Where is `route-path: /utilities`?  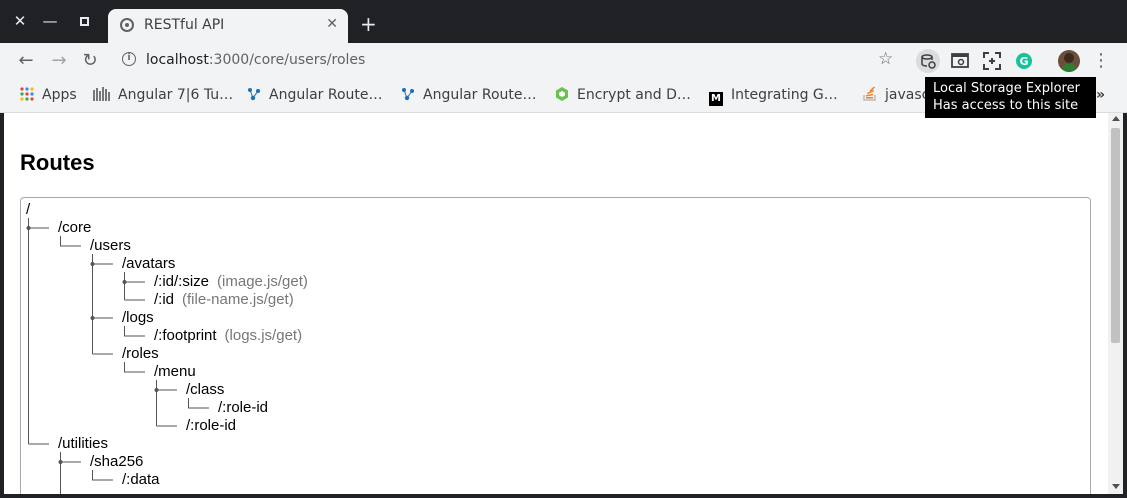
route-path: /utilities is located at coordinates (83, 443).